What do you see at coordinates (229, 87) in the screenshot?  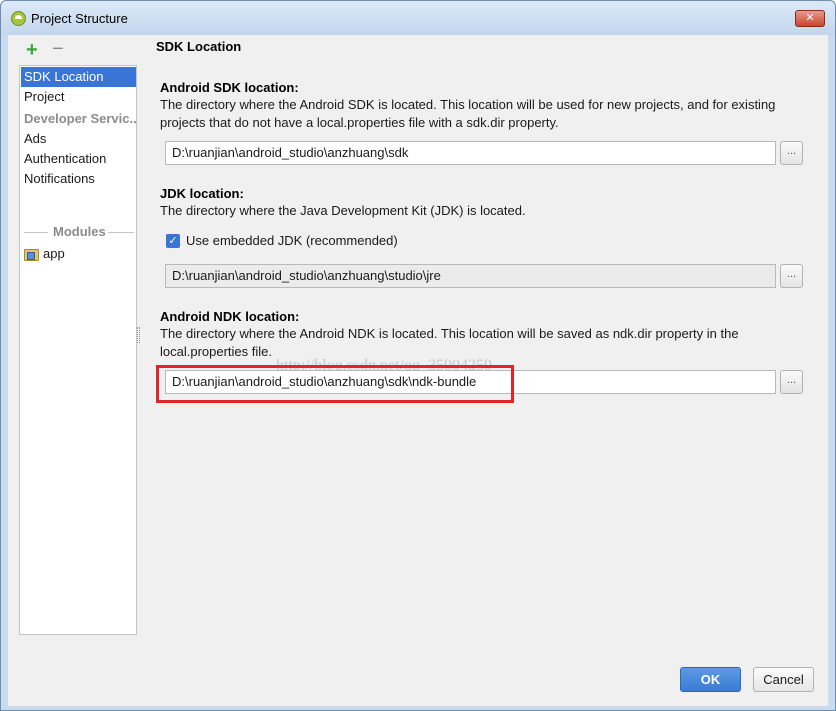 I see `sdk-location-title: Android SDK location:` at bounding box center [229, 87].